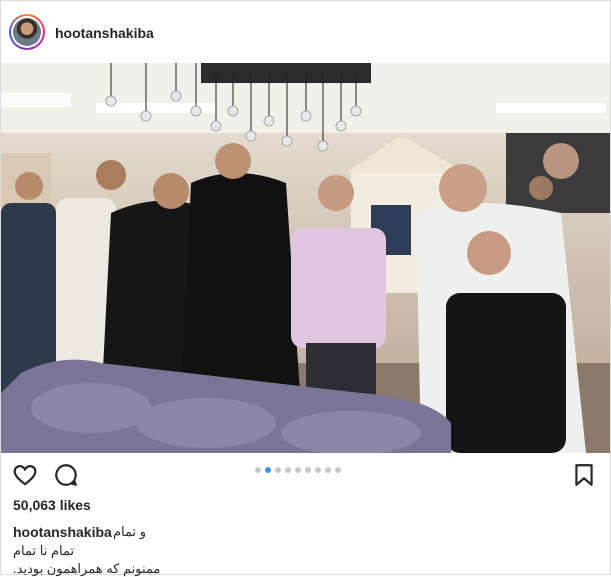 This screenshot has height=577, width=611. I want to click on caption-username: hootanshakiba, so click(62, 532).